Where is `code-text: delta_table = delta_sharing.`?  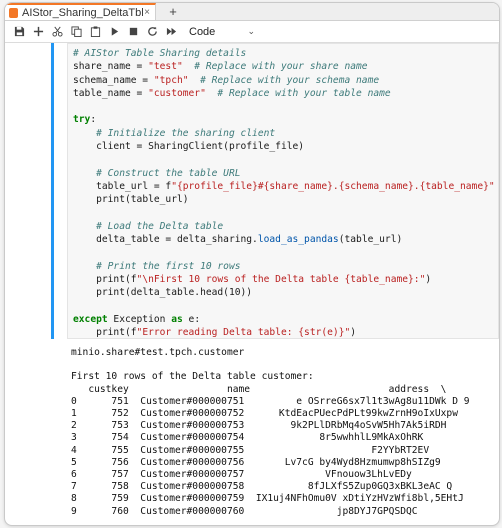
code-text: delta_table = delta_sharing. is located at coordinates (177, 240).